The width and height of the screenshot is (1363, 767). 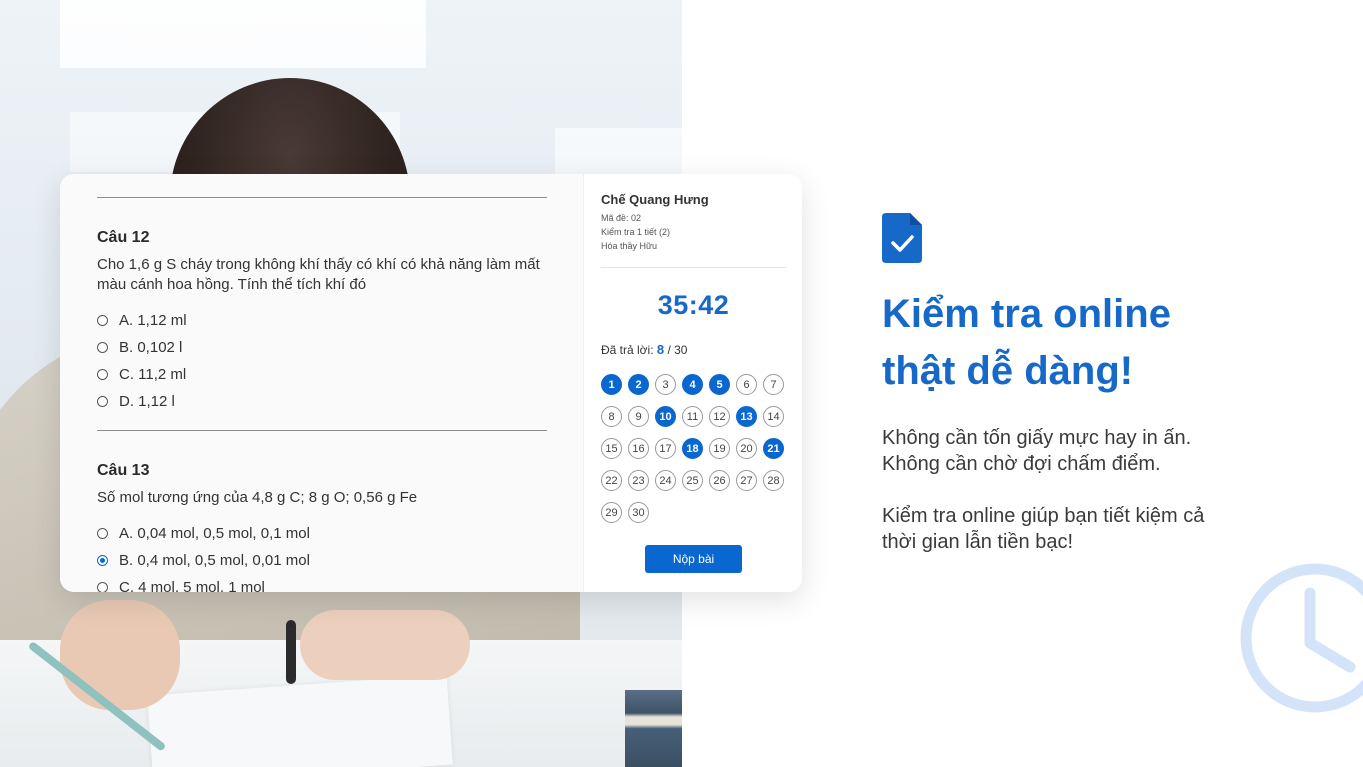 I want to click on headline-line: Kiểm tra online, so click(x=1026, y=314).